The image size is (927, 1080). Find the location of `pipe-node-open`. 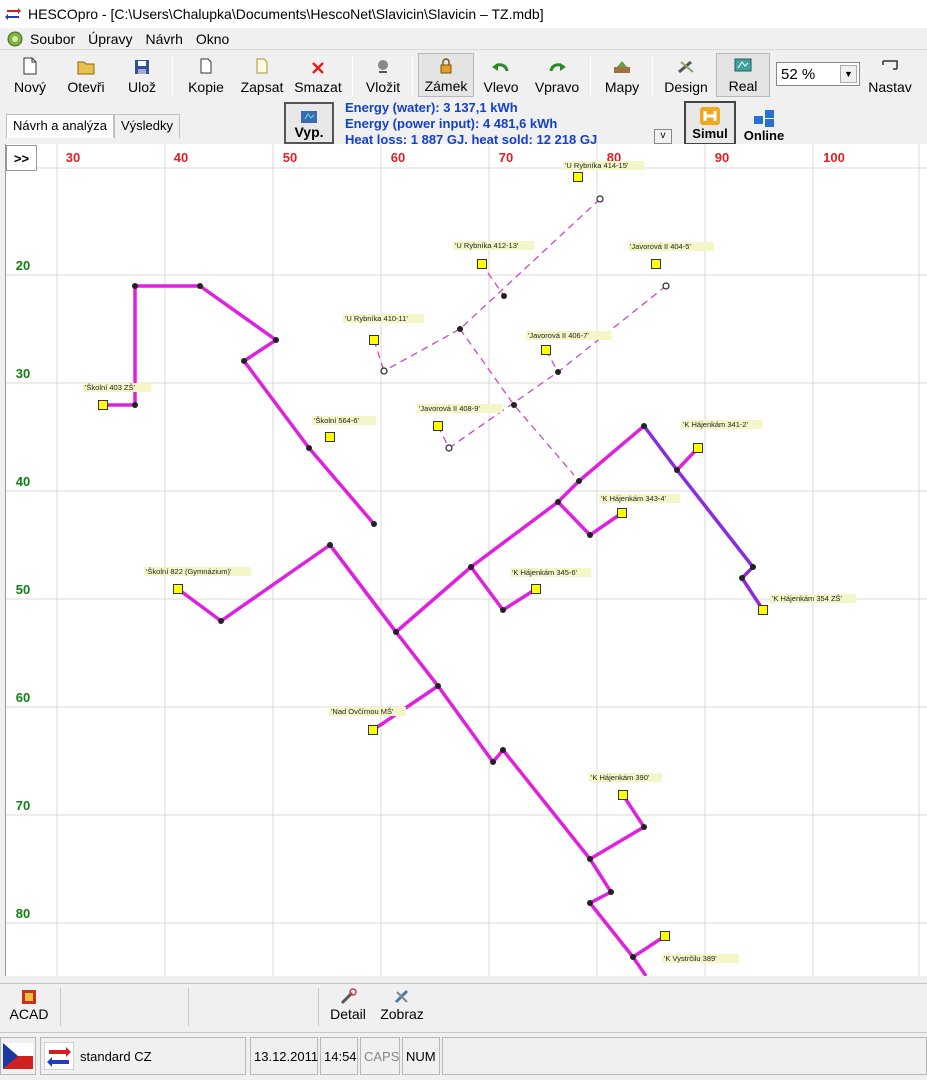

pipe-node-open is located at coordinates (666, 286).